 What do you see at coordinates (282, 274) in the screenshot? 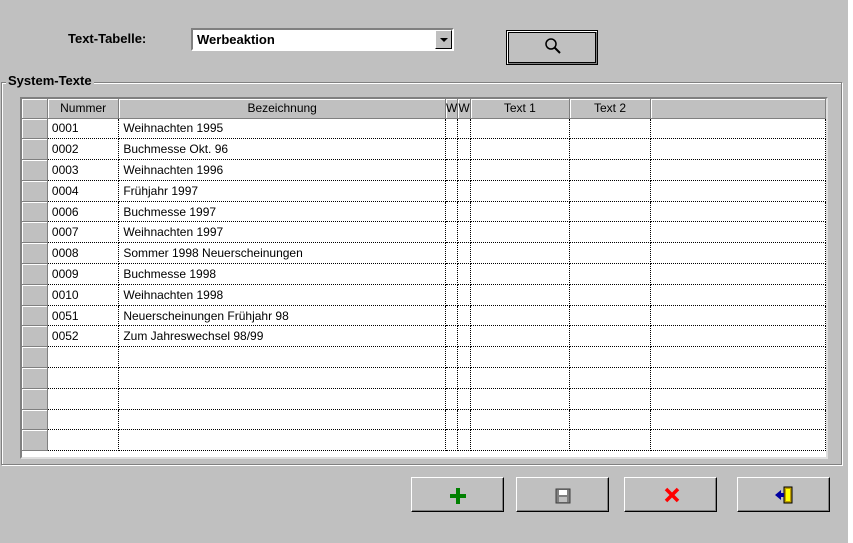
I see `cell-bezeichnung: Buchmesse 1998` at bounding box center [282, 274].